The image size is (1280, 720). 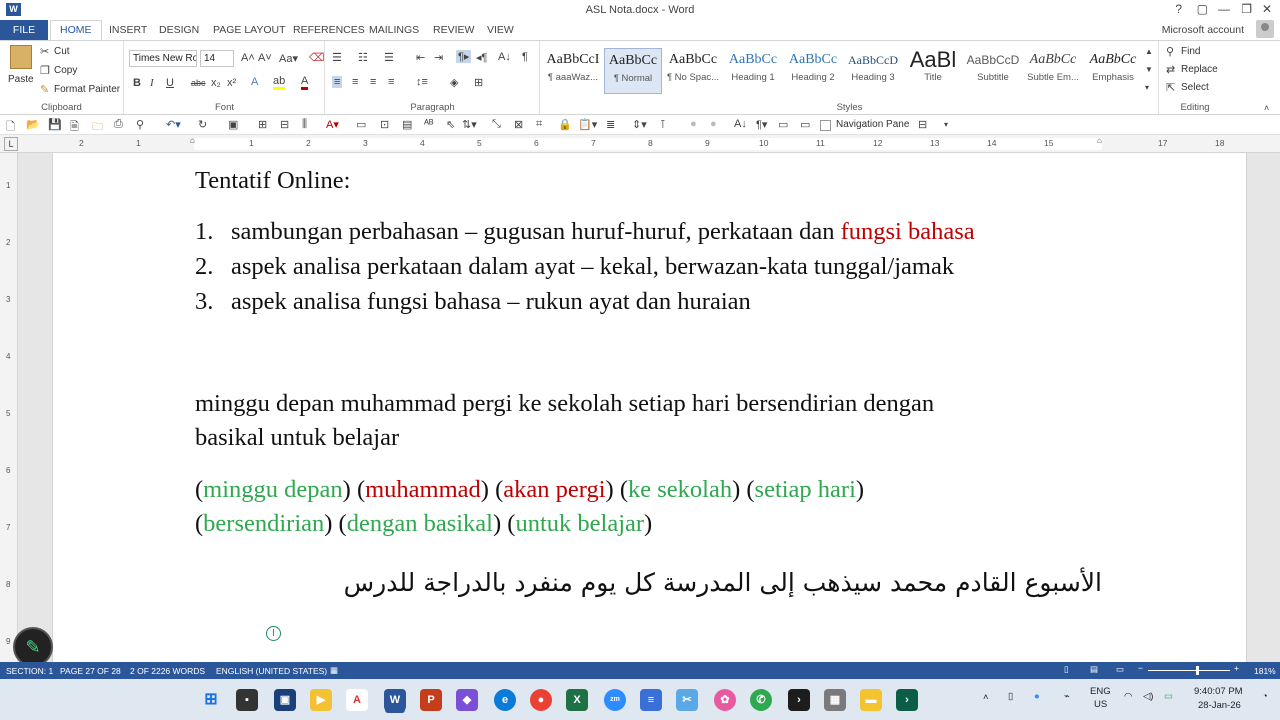 What do you see at coordinates (21, 57) in the screenshot?
I see `paste-icon` at bounding box center [21, 57].